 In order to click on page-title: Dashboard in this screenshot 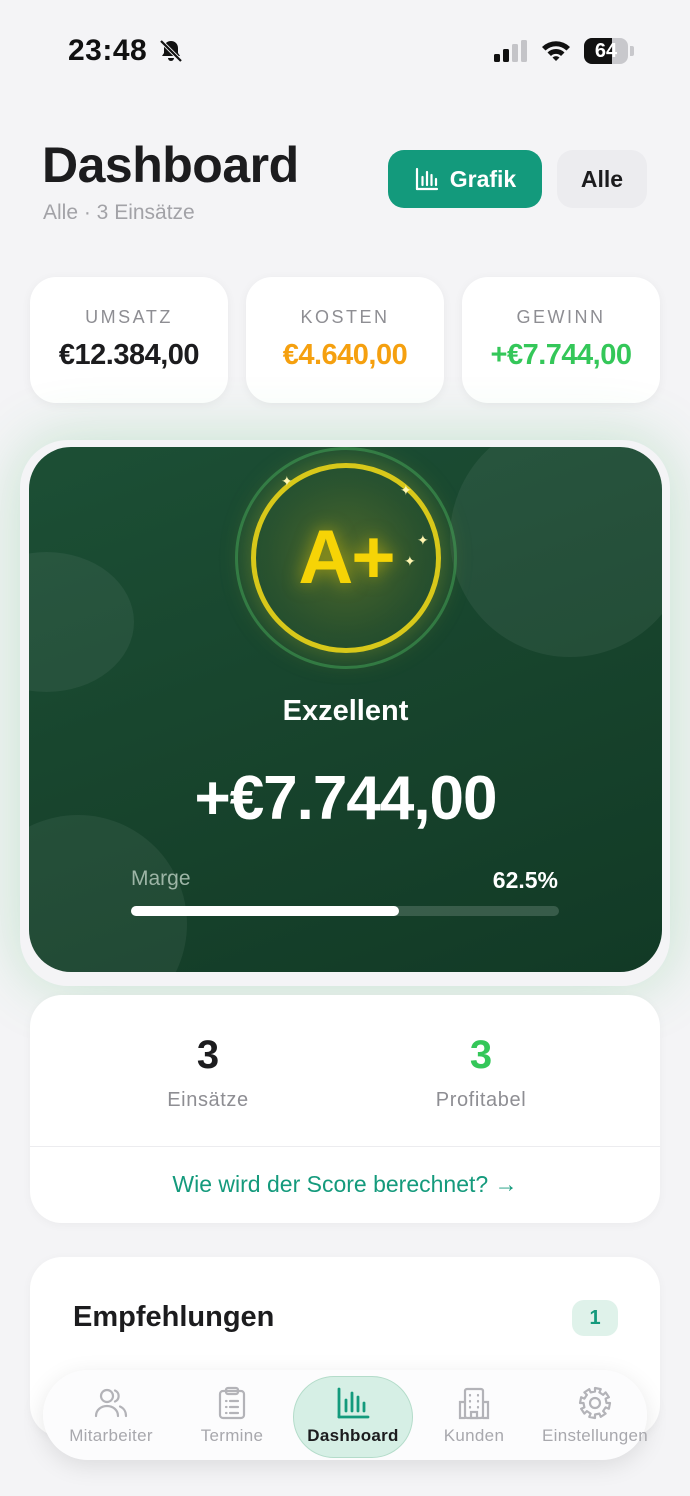, I will do `click(170, 165)`.